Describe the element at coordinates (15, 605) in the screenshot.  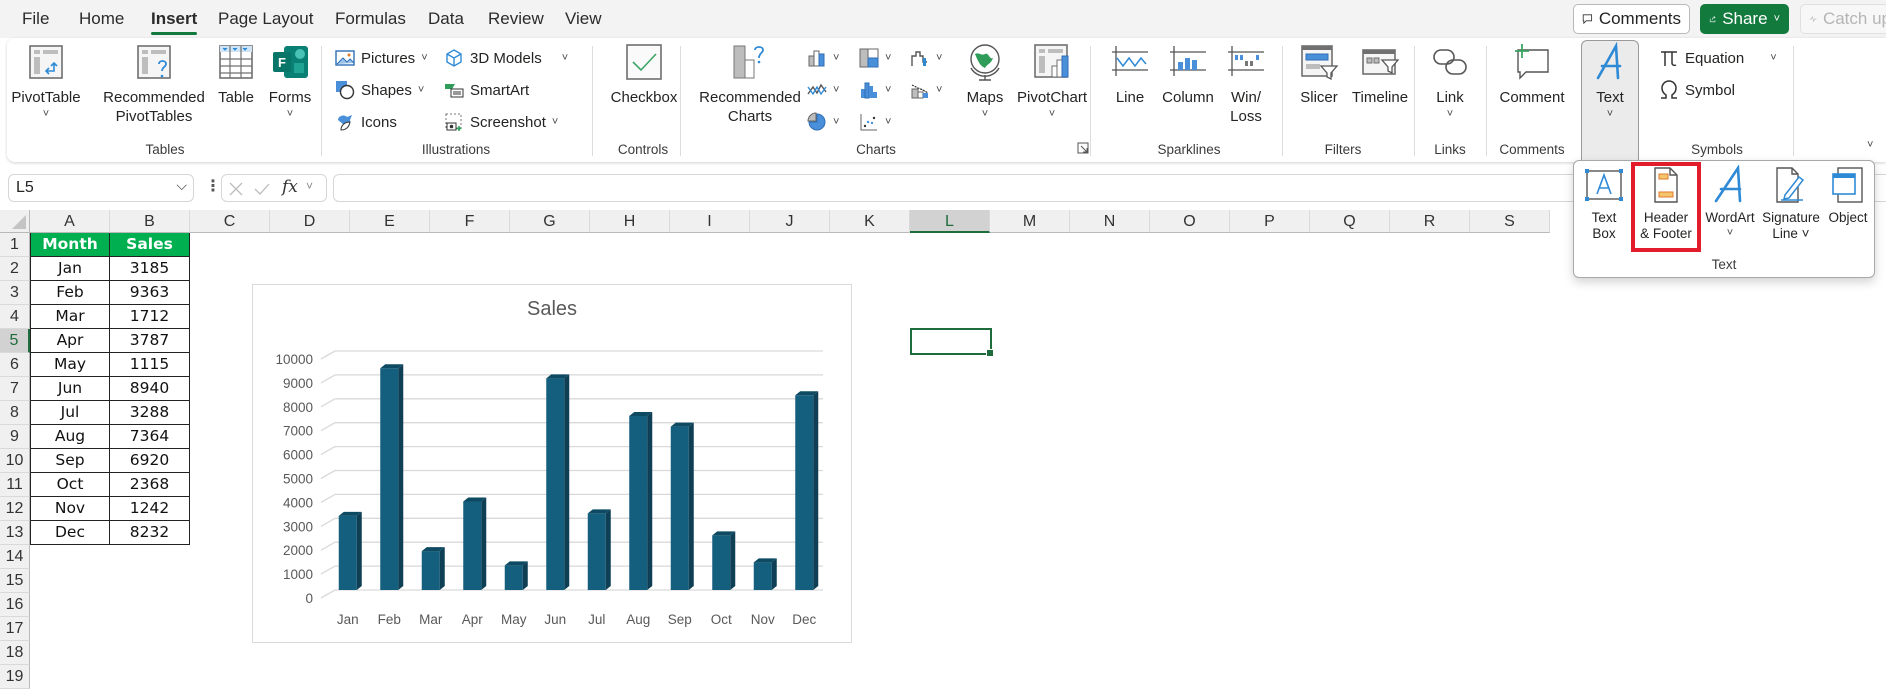
I see `row-header-16: 16` at that location.